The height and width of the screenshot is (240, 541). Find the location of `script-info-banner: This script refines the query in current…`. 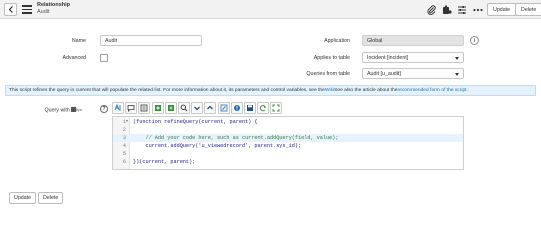

script-info-banner: This script refines the query in current… is located at coordinates (270, 90).